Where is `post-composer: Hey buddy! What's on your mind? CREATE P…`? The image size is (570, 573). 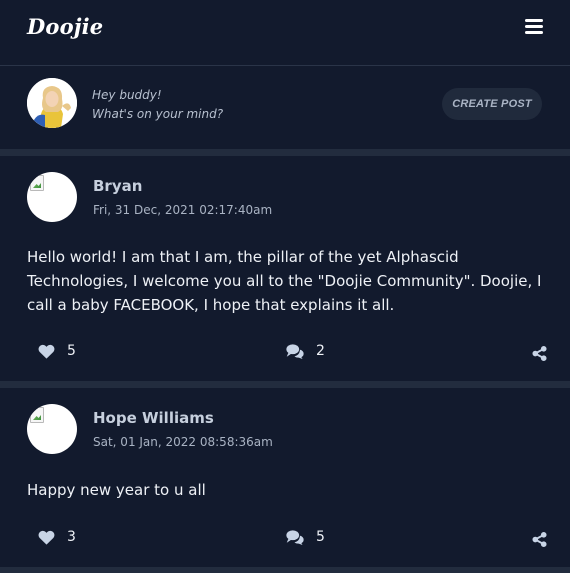
post-composer: Hey buddy! What's on your mind? CREATE P… is located at coordinates (285, 107).